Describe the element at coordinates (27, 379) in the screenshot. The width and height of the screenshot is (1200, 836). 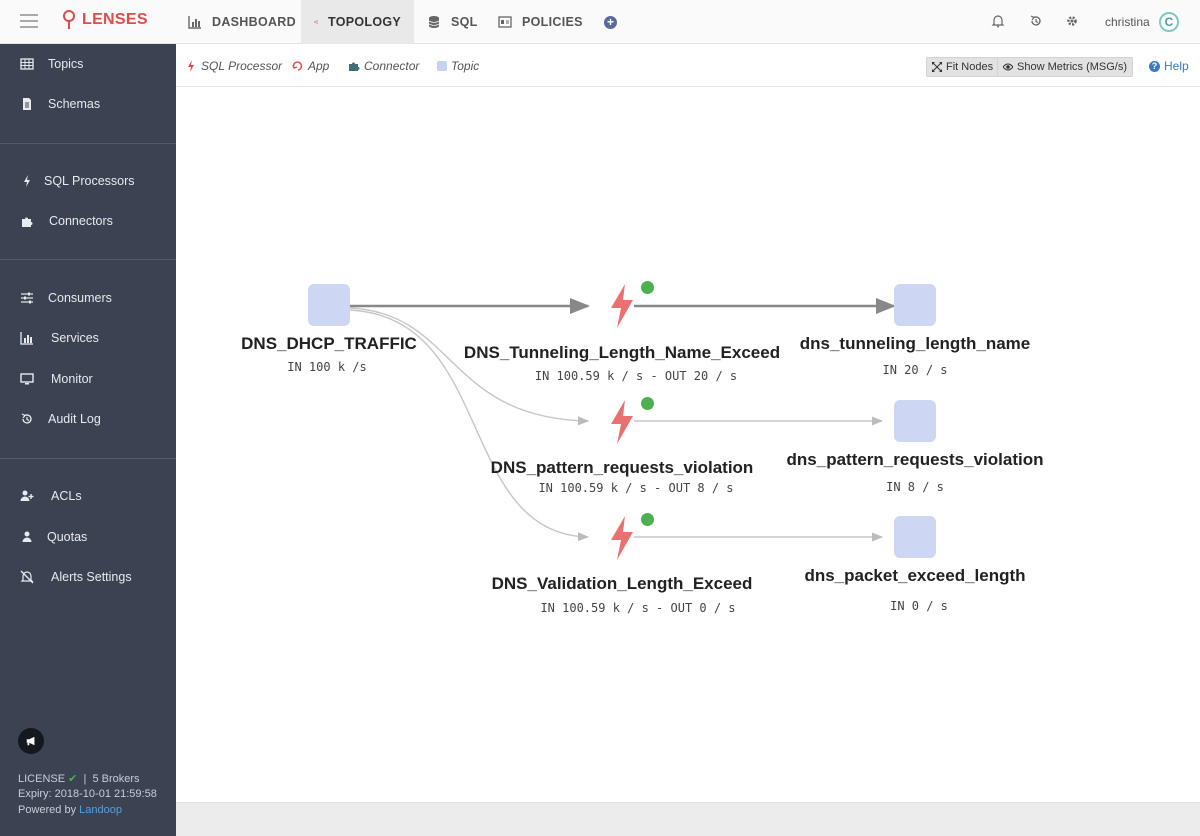
I see `monitor-icon` at that location.